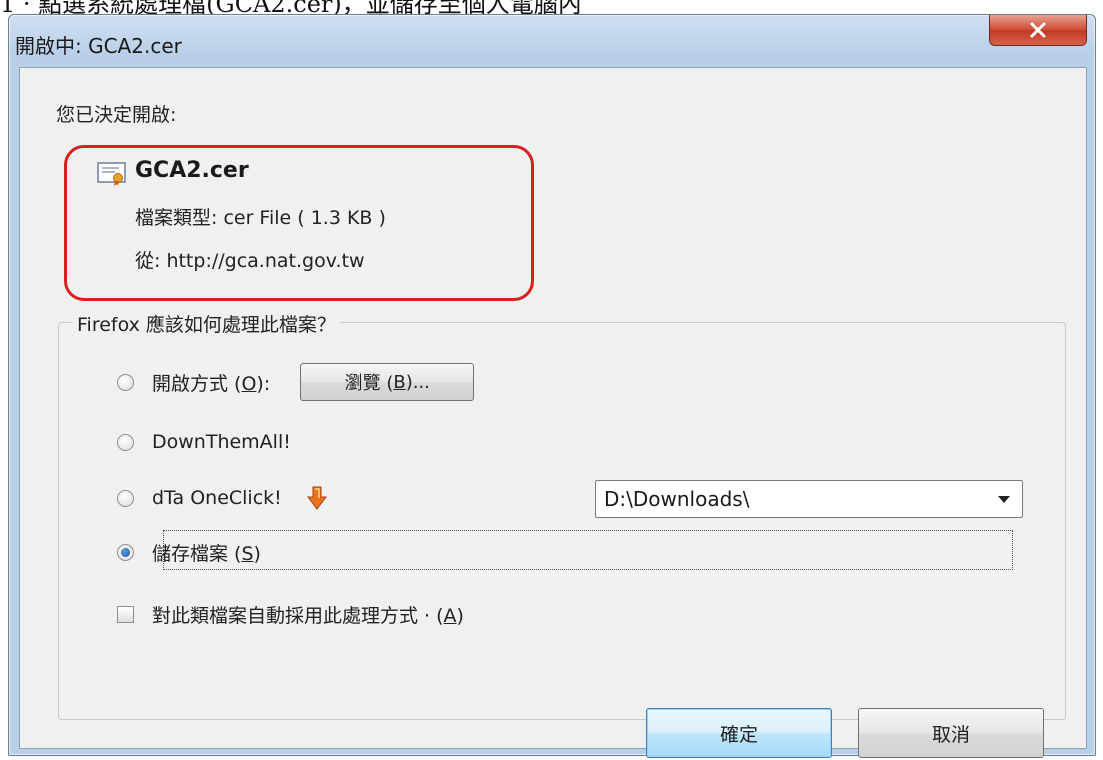 The image size is (1103, 760). I want to click on chevron-down-icon, so click(1004, 499).